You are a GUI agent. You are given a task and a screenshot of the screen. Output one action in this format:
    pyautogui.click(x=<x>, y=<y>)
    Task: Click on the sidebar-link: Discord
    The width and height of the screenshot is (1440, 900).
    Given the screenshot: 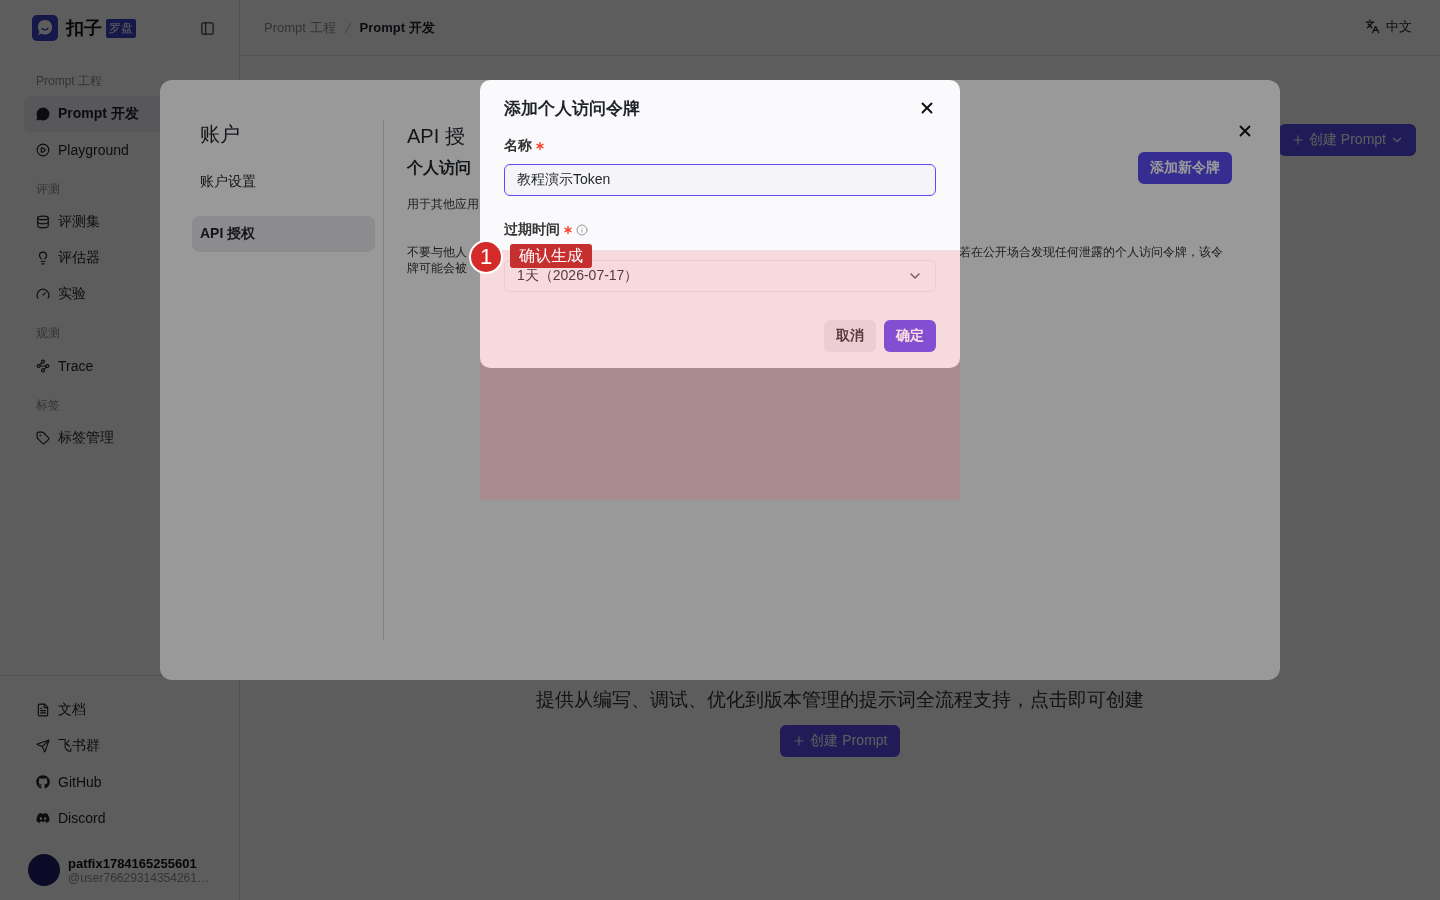 What is the action you would take?
    pyautogui.click(x=123, y=818)
    